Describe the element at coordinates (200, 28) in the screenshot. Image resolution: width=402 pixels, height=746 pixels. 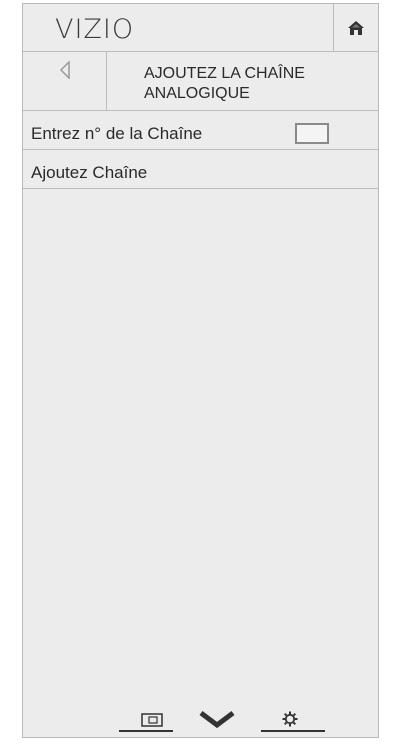
I see `panel-header: VIZIO` at that location.